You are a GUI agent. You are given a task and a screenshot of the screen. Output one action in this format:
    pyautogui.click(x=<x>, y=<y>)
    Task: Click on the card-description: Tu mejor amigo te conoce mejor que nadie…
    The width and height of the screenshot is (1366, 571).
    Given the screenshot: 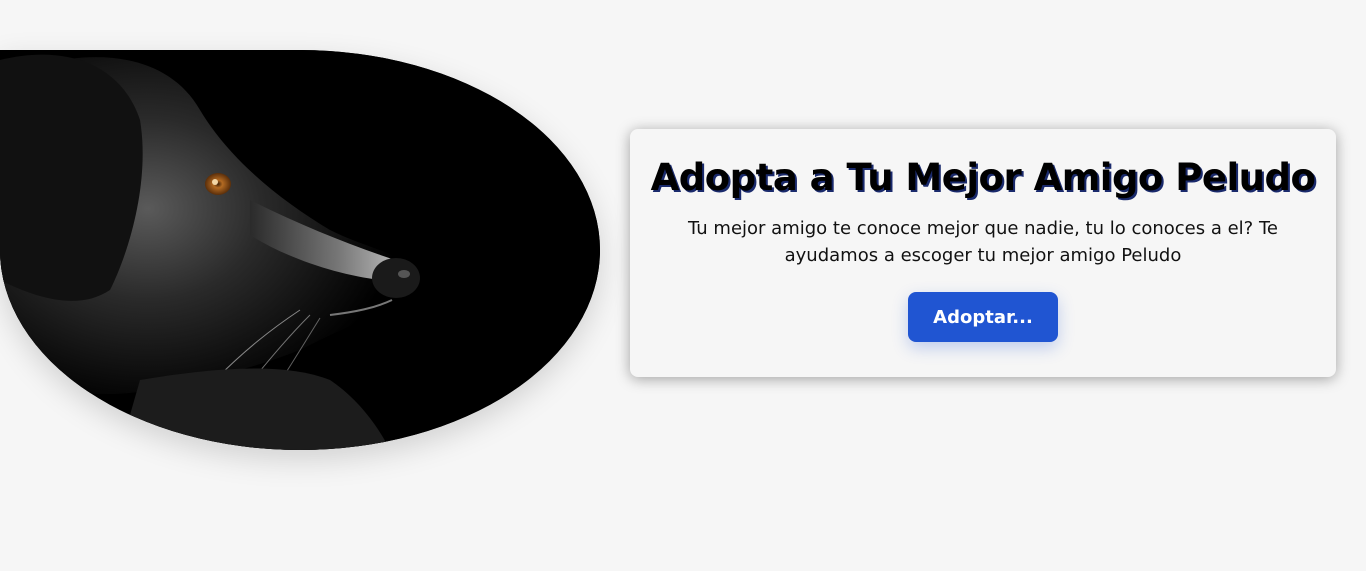 What is the action you would take?
    pyautogui.click(x=983, y=242)
    